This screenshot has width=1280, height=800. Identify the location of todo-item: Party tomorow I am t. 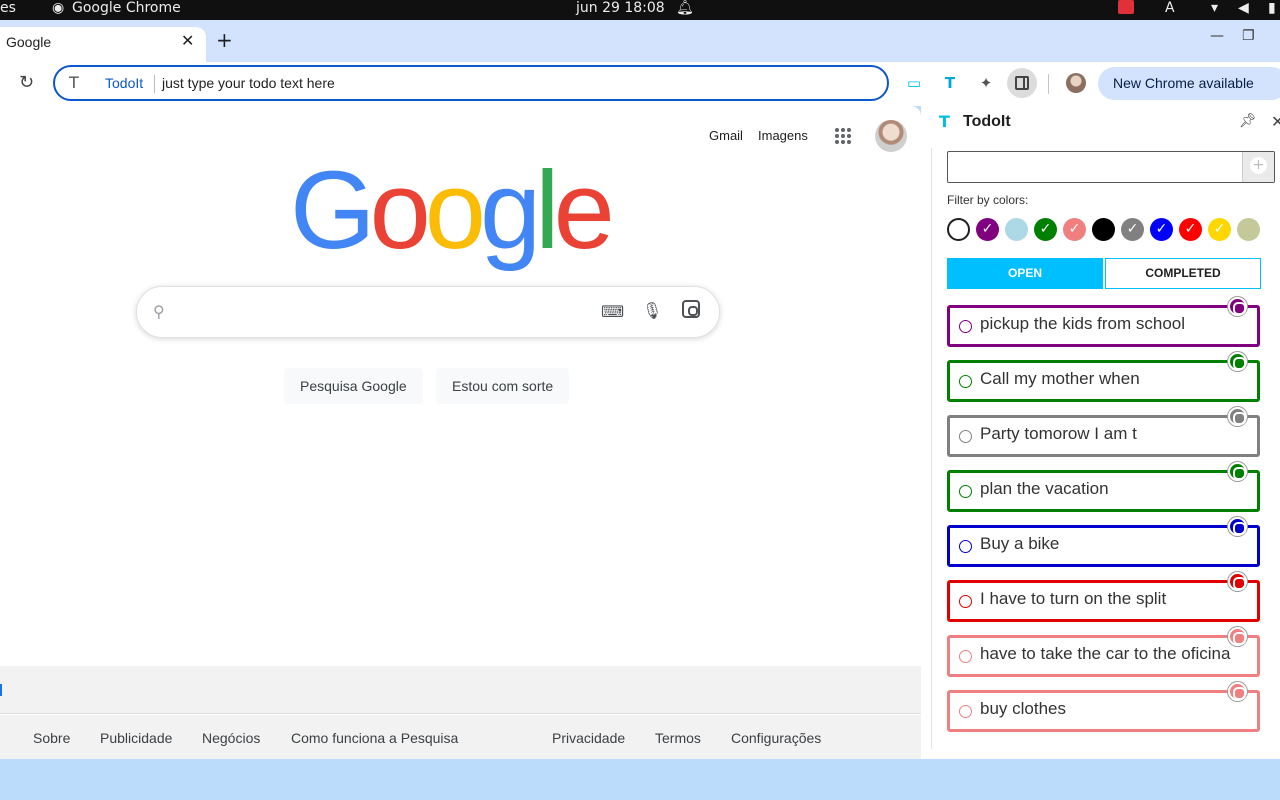
(1103, 432).